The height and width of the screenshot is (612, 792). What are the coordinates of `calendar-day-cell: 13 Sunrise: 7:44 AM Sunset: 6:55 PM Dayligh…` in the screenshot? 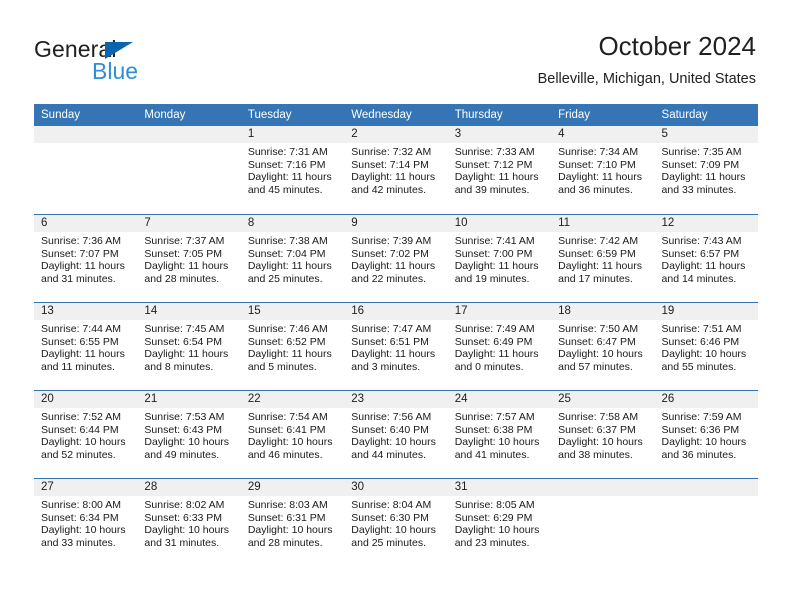 It's located at (86, 346).